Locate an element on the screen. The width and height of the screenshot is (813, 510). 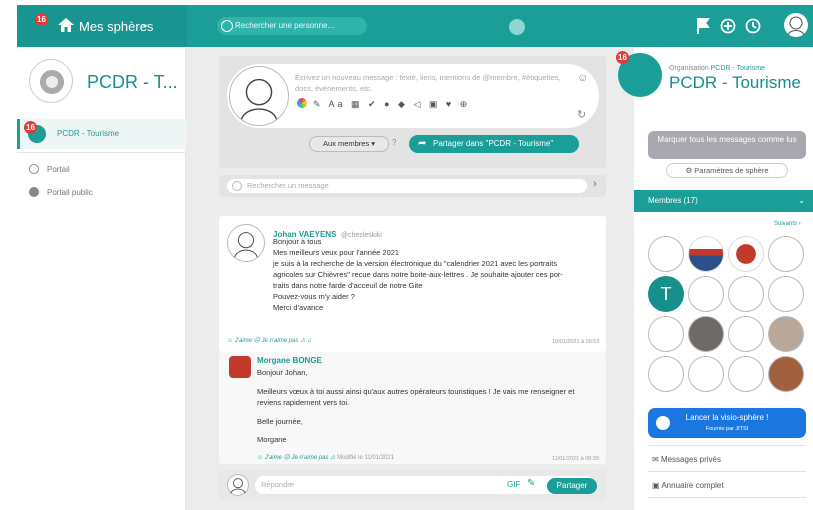
composer-toolbar-icons: ✎ Aa ▦ ✔ ● ◆ ◁ ▣ ♥ ⊕ is located at coordinates (391, 104).